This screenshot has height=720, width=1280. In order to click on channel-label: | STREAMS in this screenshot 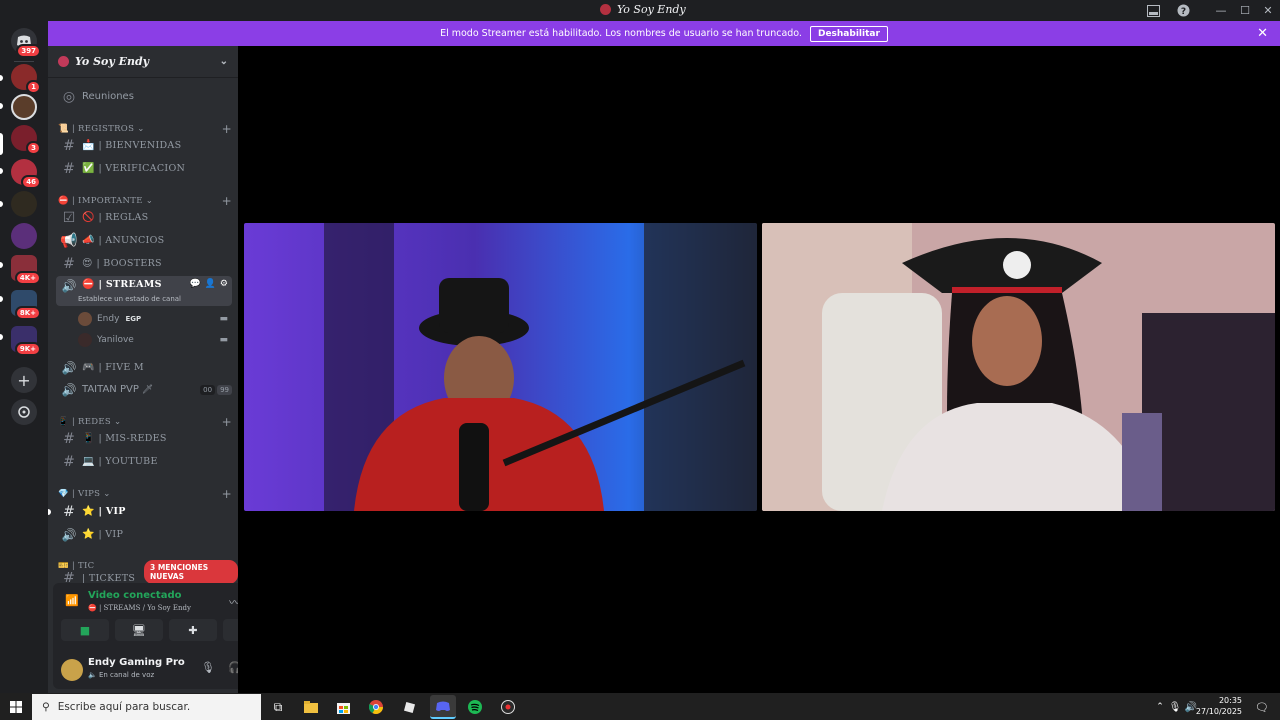, I will do `click(130, 284)`.